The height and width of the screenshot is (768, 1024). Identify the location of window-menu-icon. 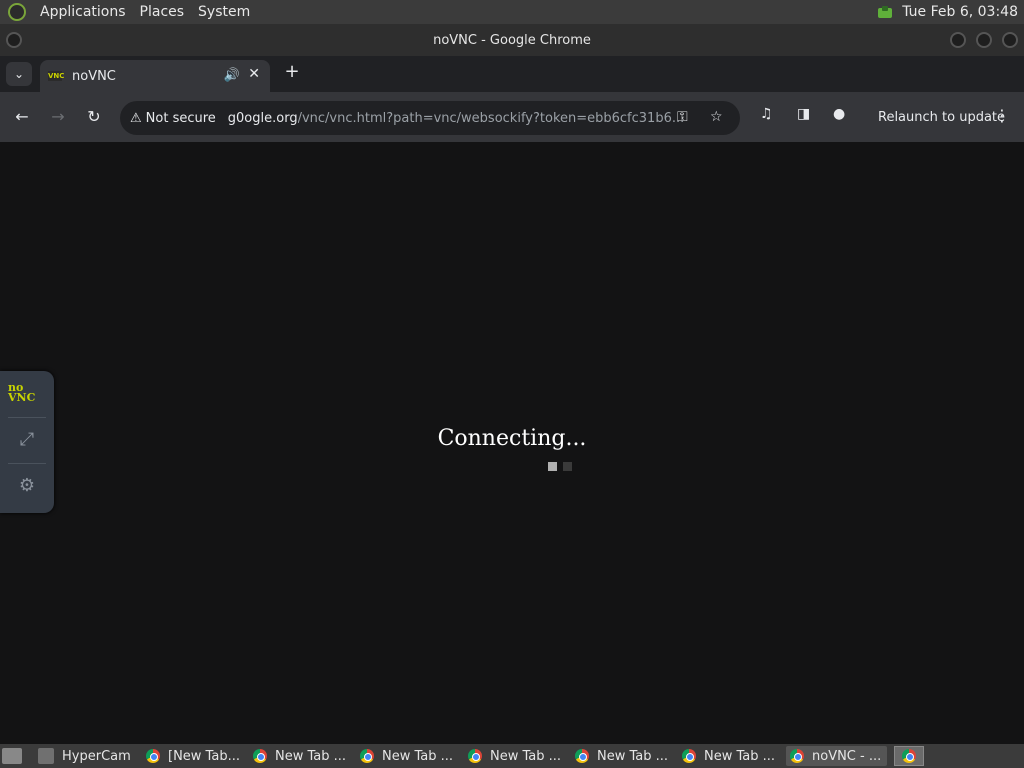
(14, 40).